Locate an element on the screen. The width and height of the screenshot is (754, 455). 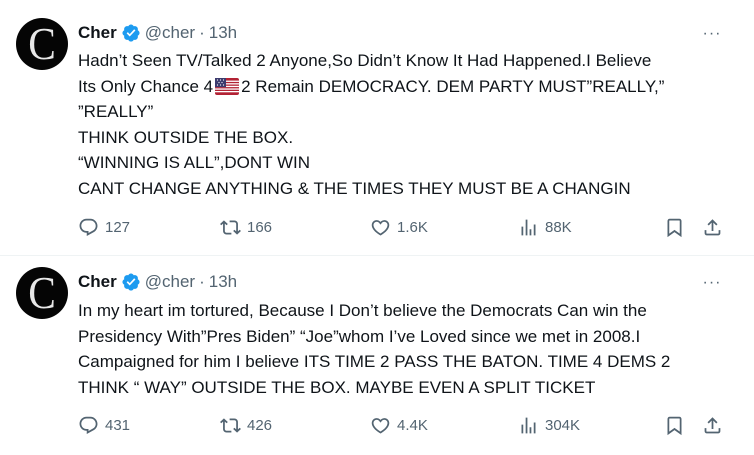
reply-count: 127 is located at coordinates (118, 227).